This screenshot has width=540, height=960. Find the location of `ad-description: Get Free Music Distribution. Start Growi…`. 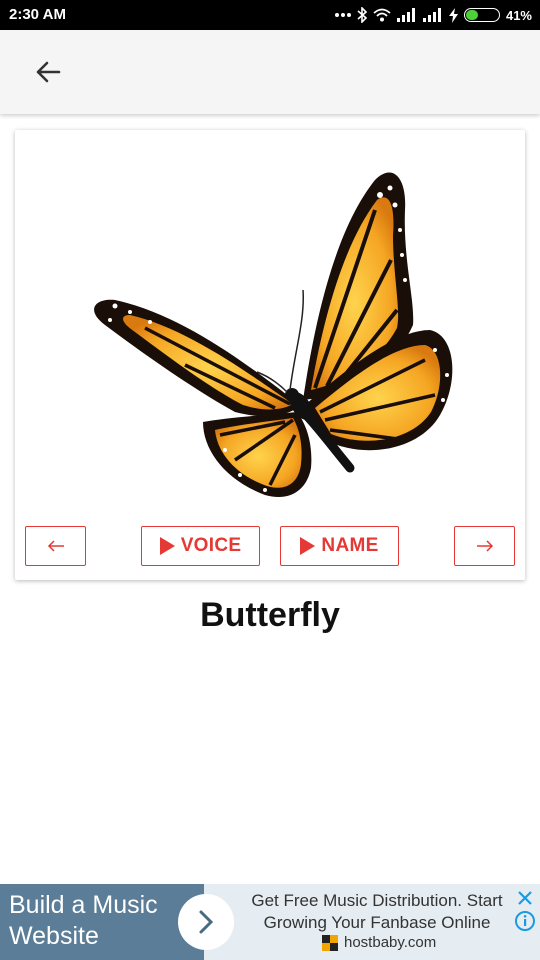

ad-description: Get Free Music Distribution. Start Growi… is located at coordinates (377, 911).